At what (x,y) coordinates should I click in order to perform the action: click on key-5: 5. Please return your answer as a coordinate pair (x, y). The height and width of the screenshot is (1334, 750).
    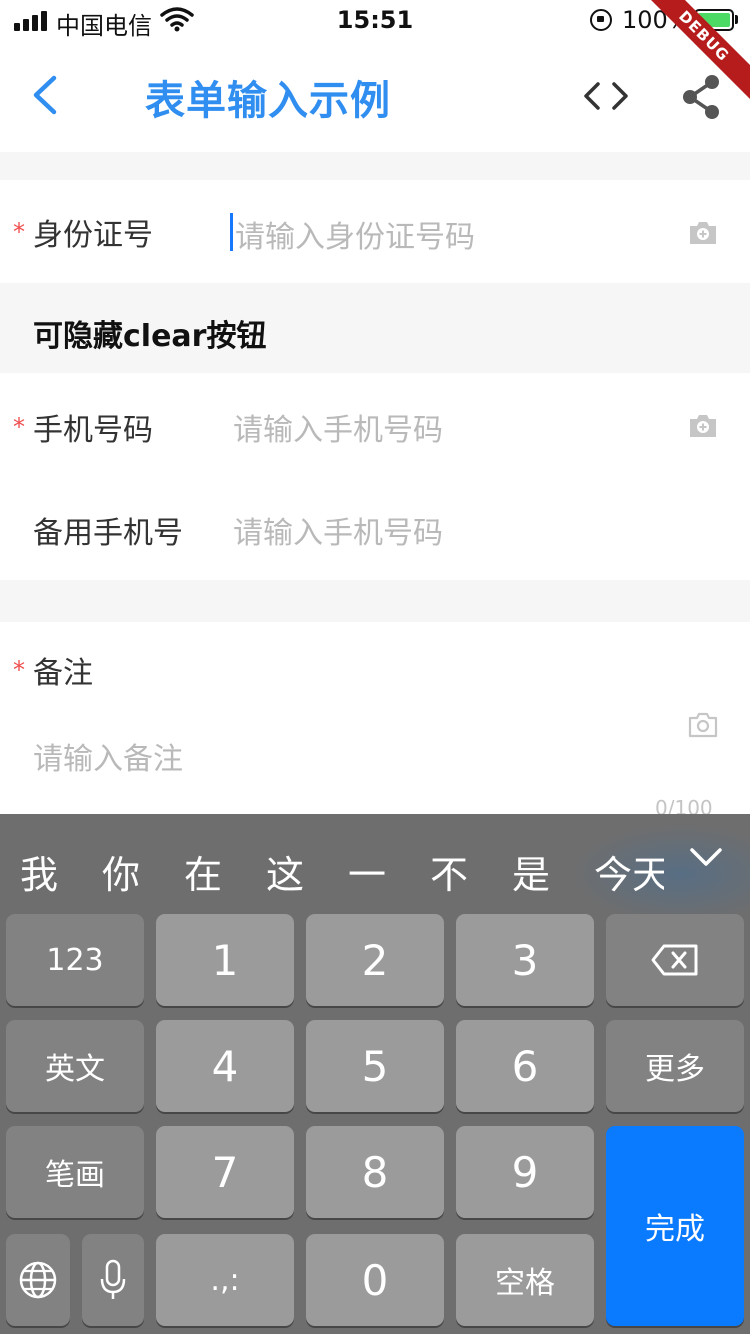
    Looking at the image, I should click on (375, 1066).